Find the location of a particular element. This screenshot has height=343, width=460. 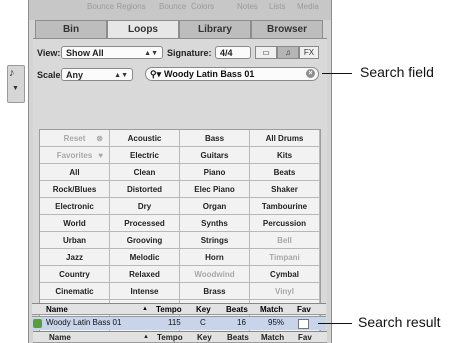

grid-view-button: ▭ is located at coordinates (266, 52).